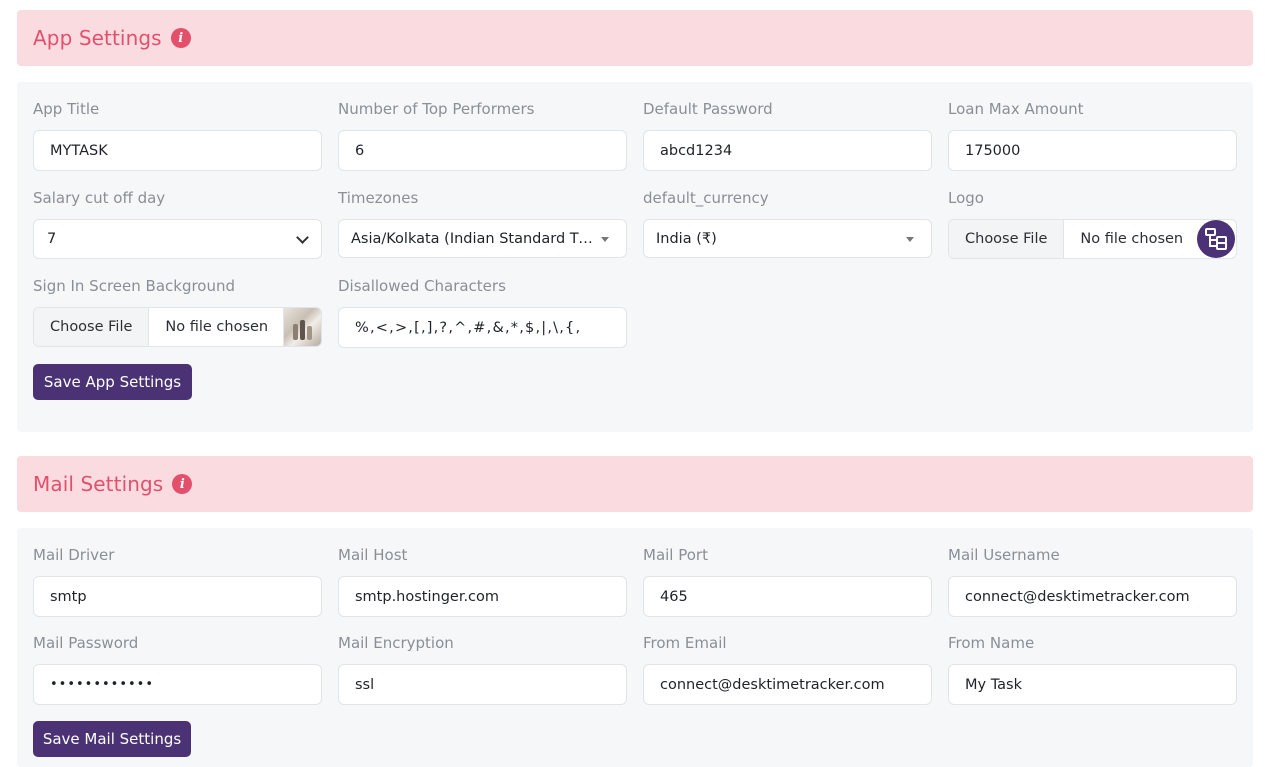  What do you see at coordinates (1216, 239) in the screenshot?
I see `logo-preview-icon` at bounding box center [1216, 239].